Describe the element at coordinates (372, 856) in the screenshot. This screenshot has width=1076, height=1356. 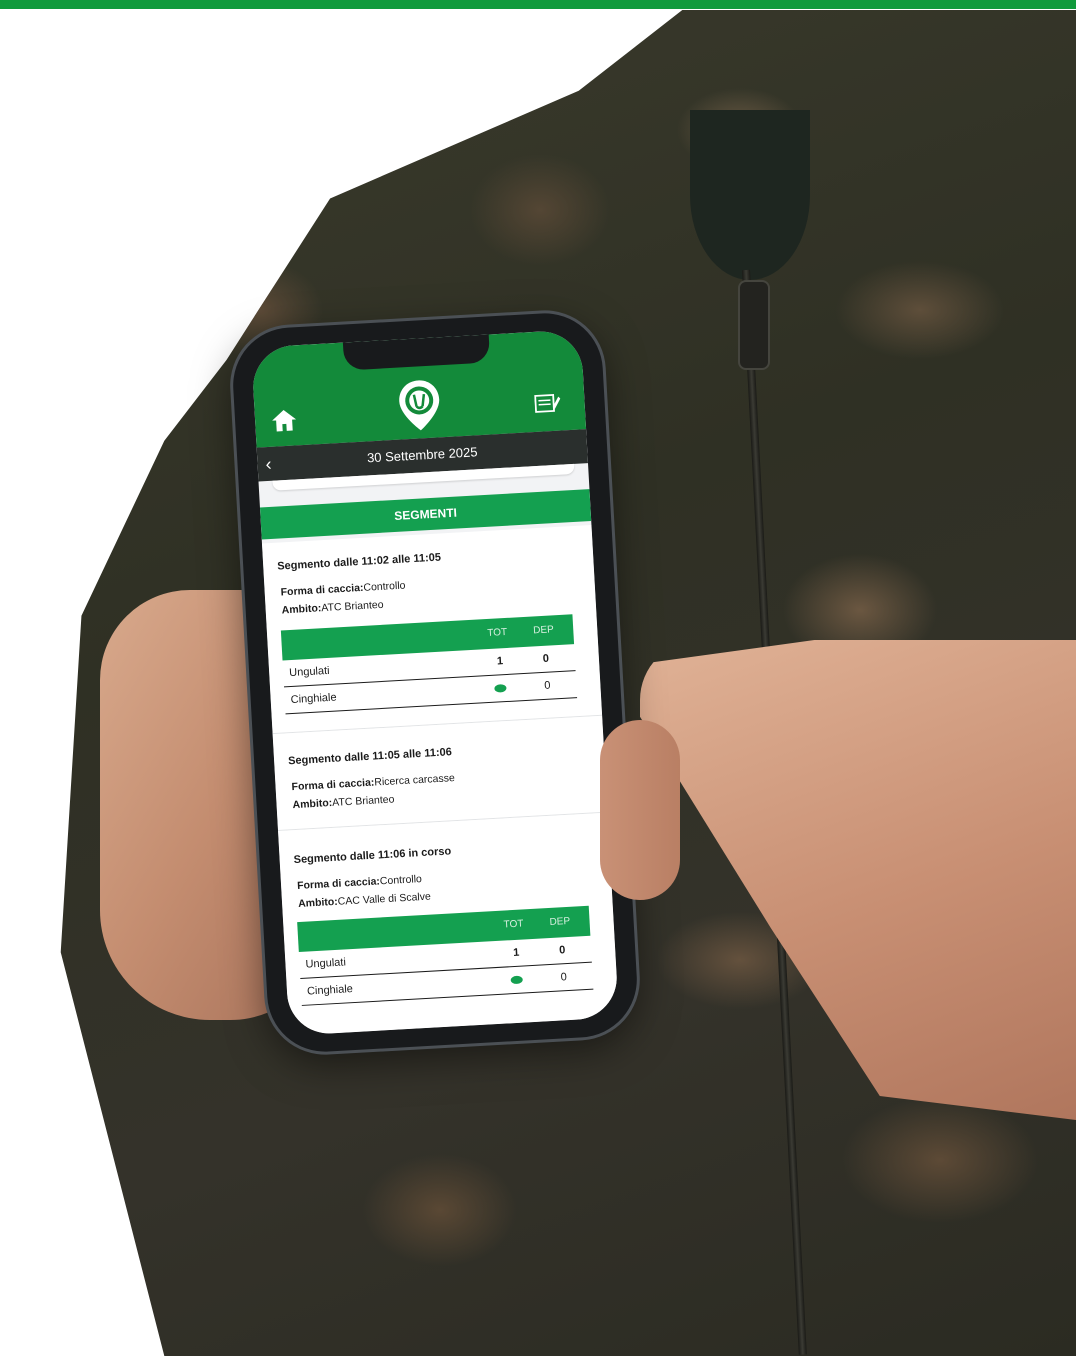
I see `segment-title: Segmento dalle 11:06 in corso` at that location.